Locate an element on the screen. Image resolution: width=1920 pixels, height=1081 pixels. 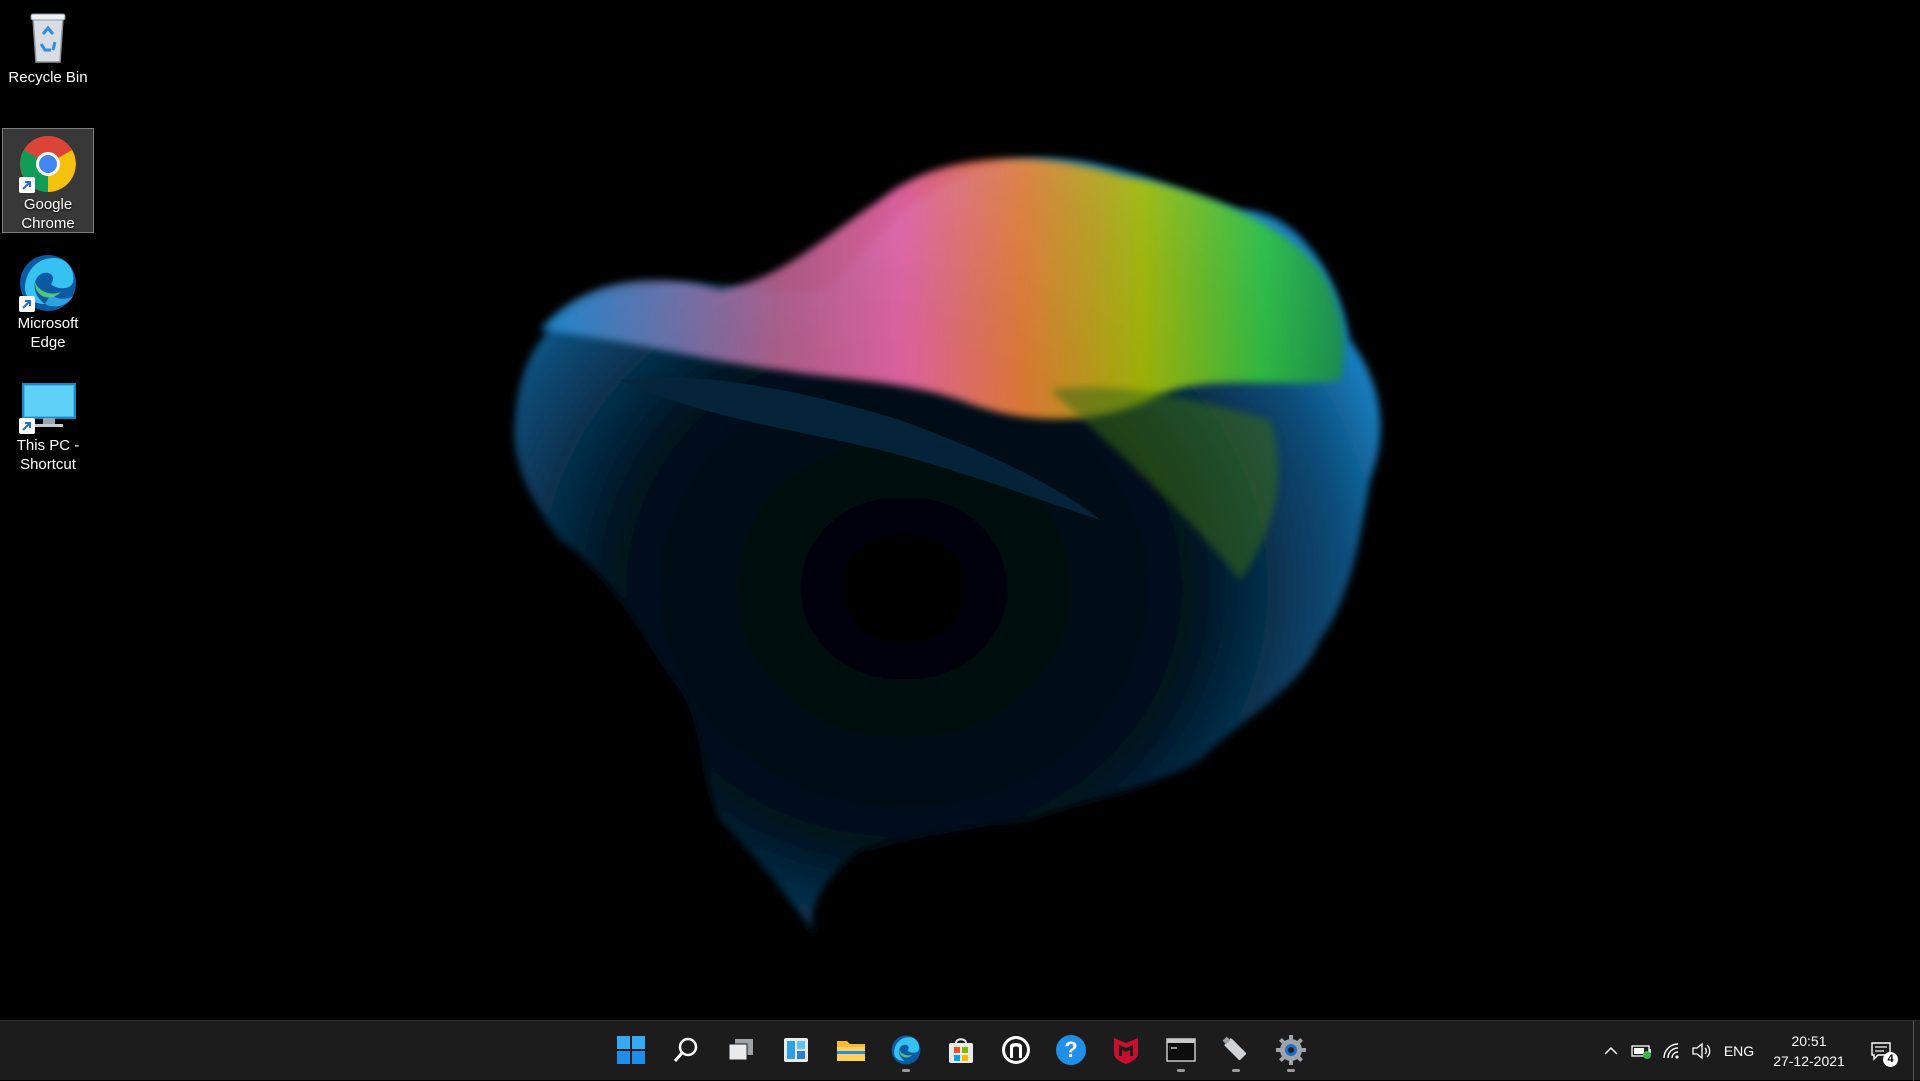
wifi-icon is located at coordinates (1671, 1051).